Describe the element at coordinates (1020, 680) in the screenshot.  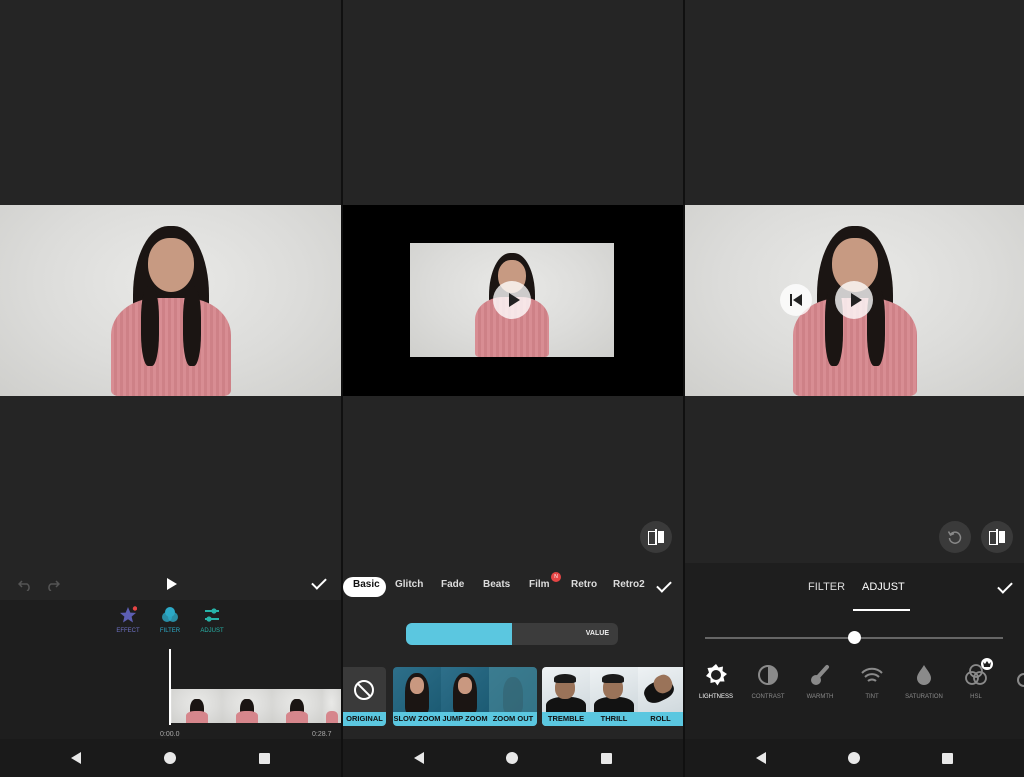
I see `adjust-more-icon` at that location.